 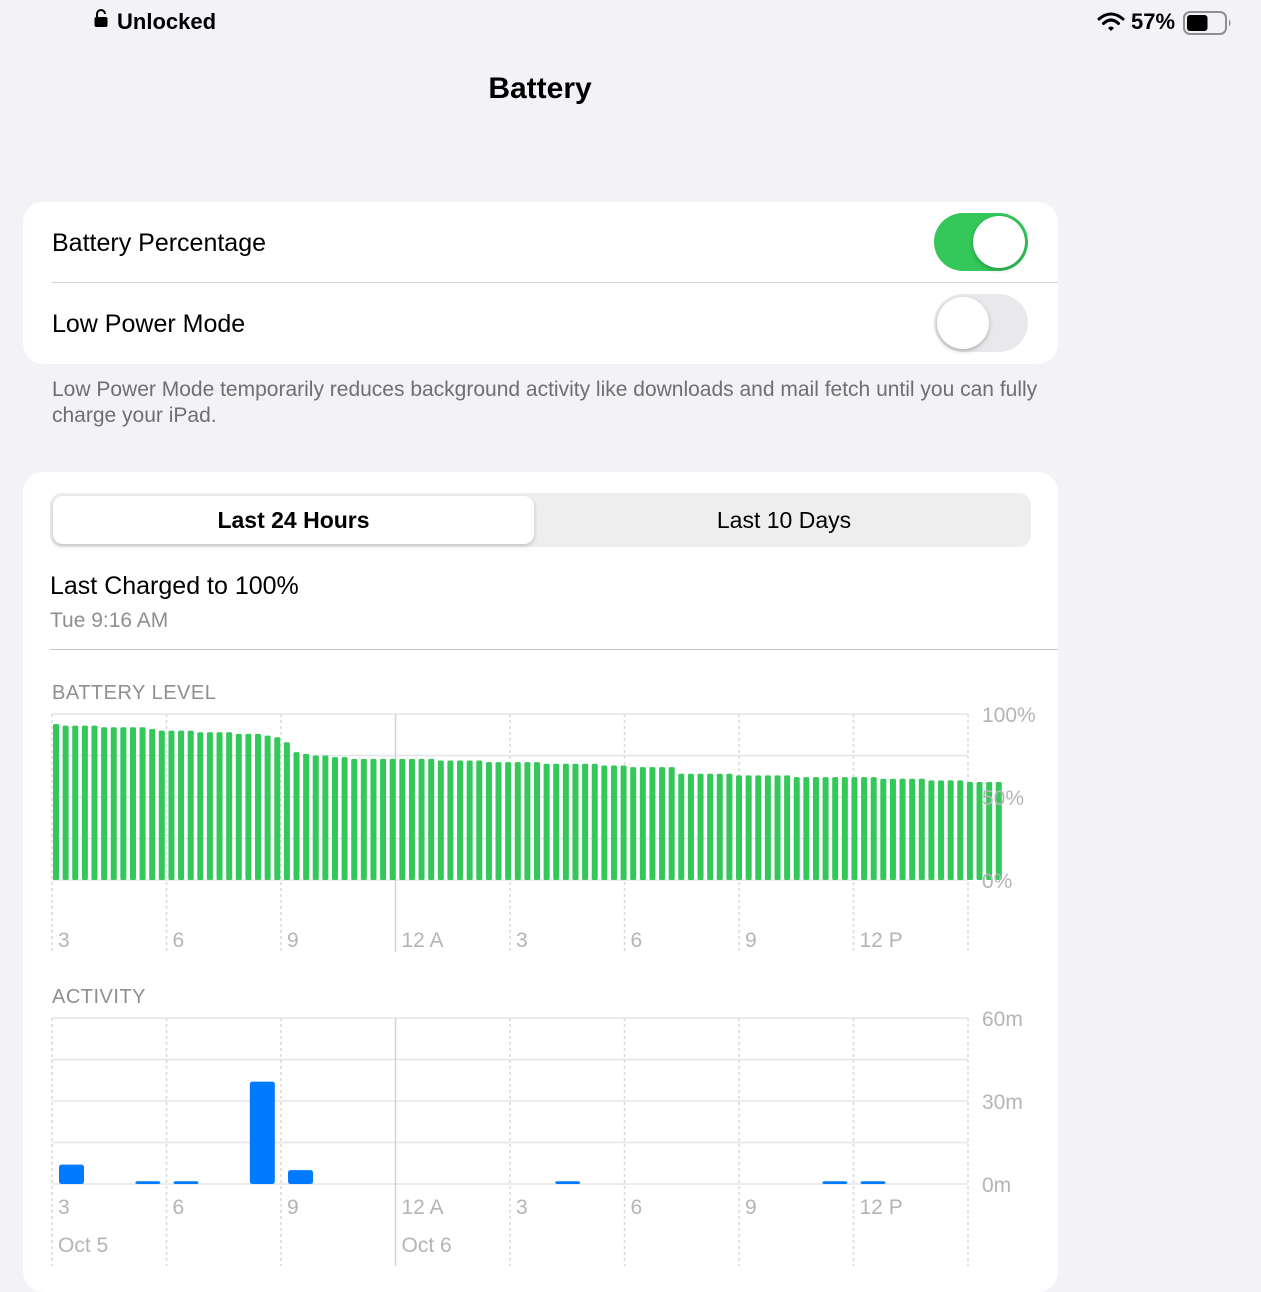 I want to click on wifi-icon, so click(x=1111, y=21).